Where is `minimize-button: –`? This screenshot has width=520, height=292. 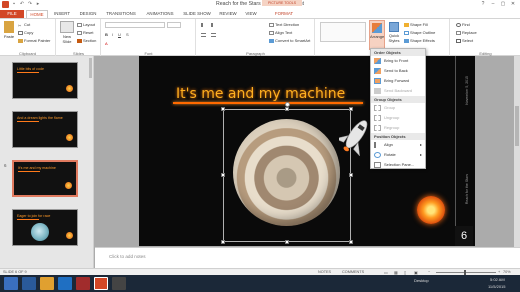 minimize-button: – is located at coordinates (493, 4).